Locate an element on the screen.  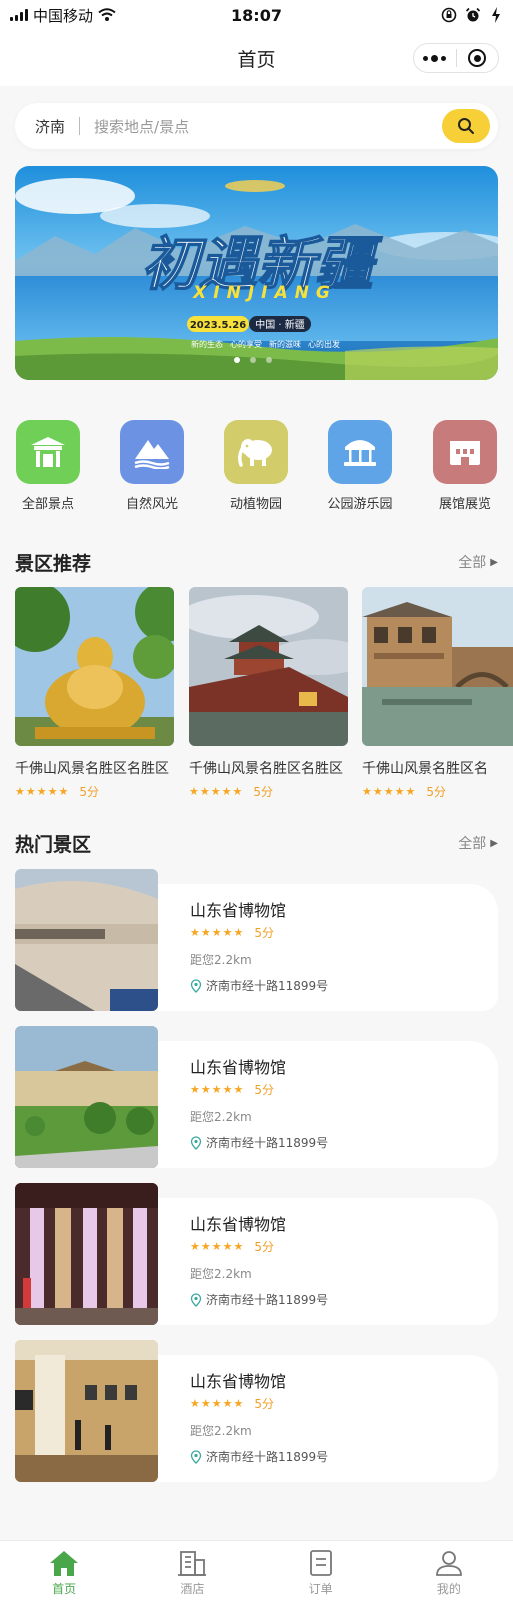
hot-section-header: 热门景区 全部 ▶ is located at coordinates (256, 843).